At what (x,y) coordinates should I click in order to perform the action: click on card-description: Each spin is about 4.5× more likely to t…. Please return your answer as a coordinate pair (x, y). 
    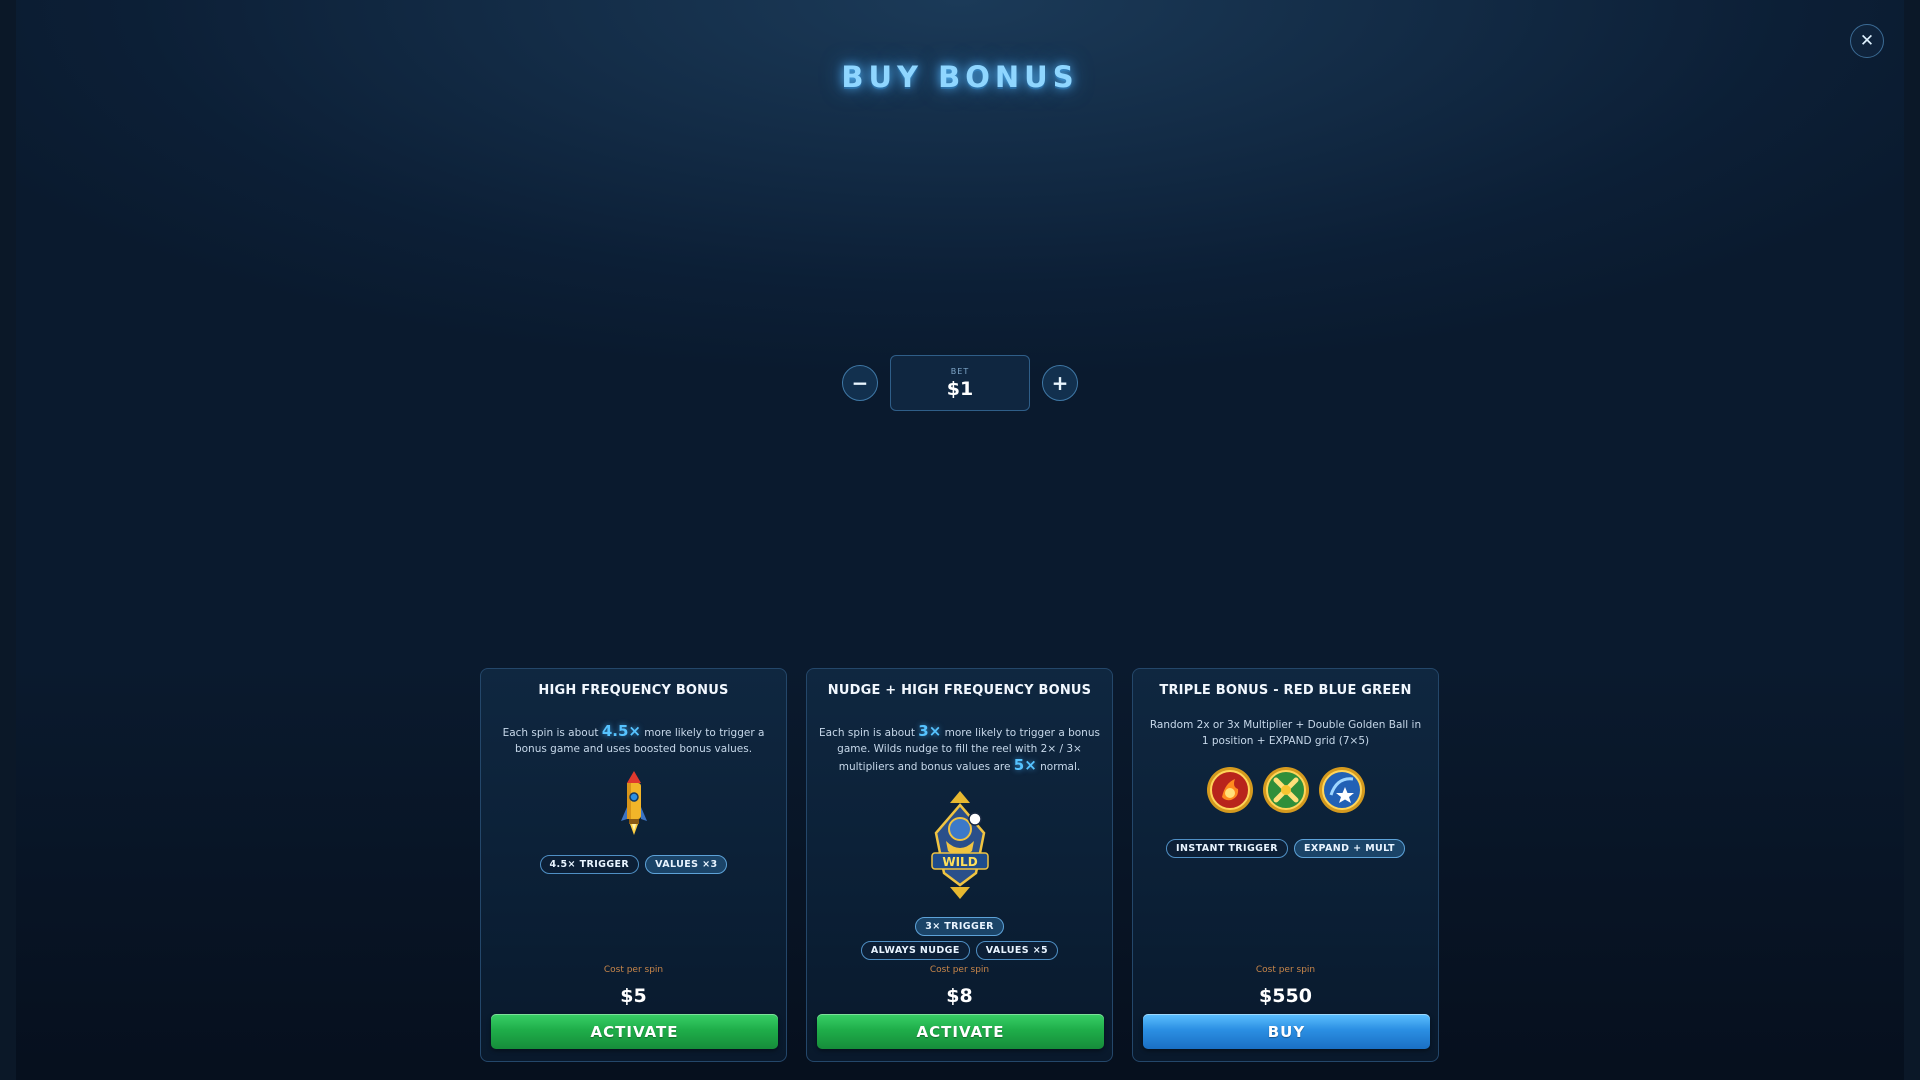
    Looking at the image, I should click on (633, 738).